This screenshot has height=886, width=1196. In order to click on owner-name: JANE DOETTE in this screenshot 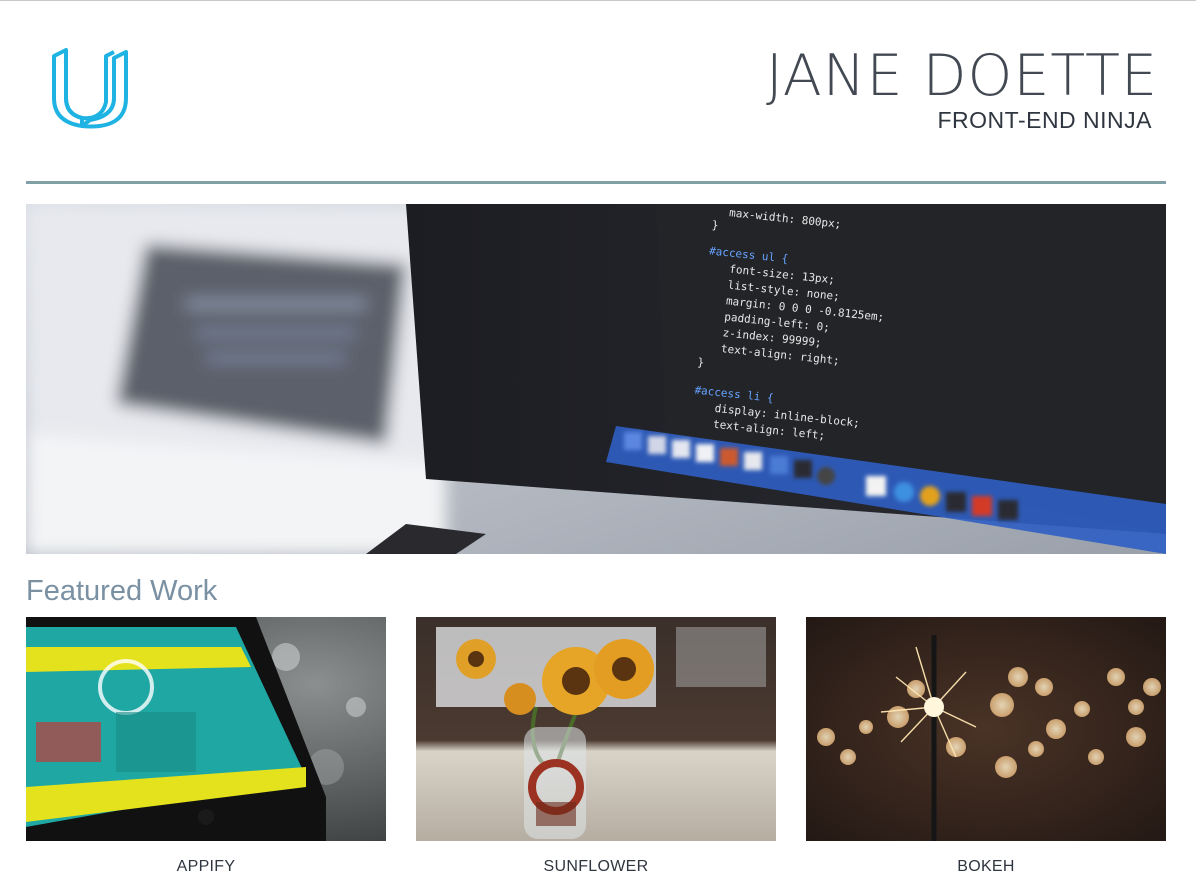, I will do `click(962, 76)`.